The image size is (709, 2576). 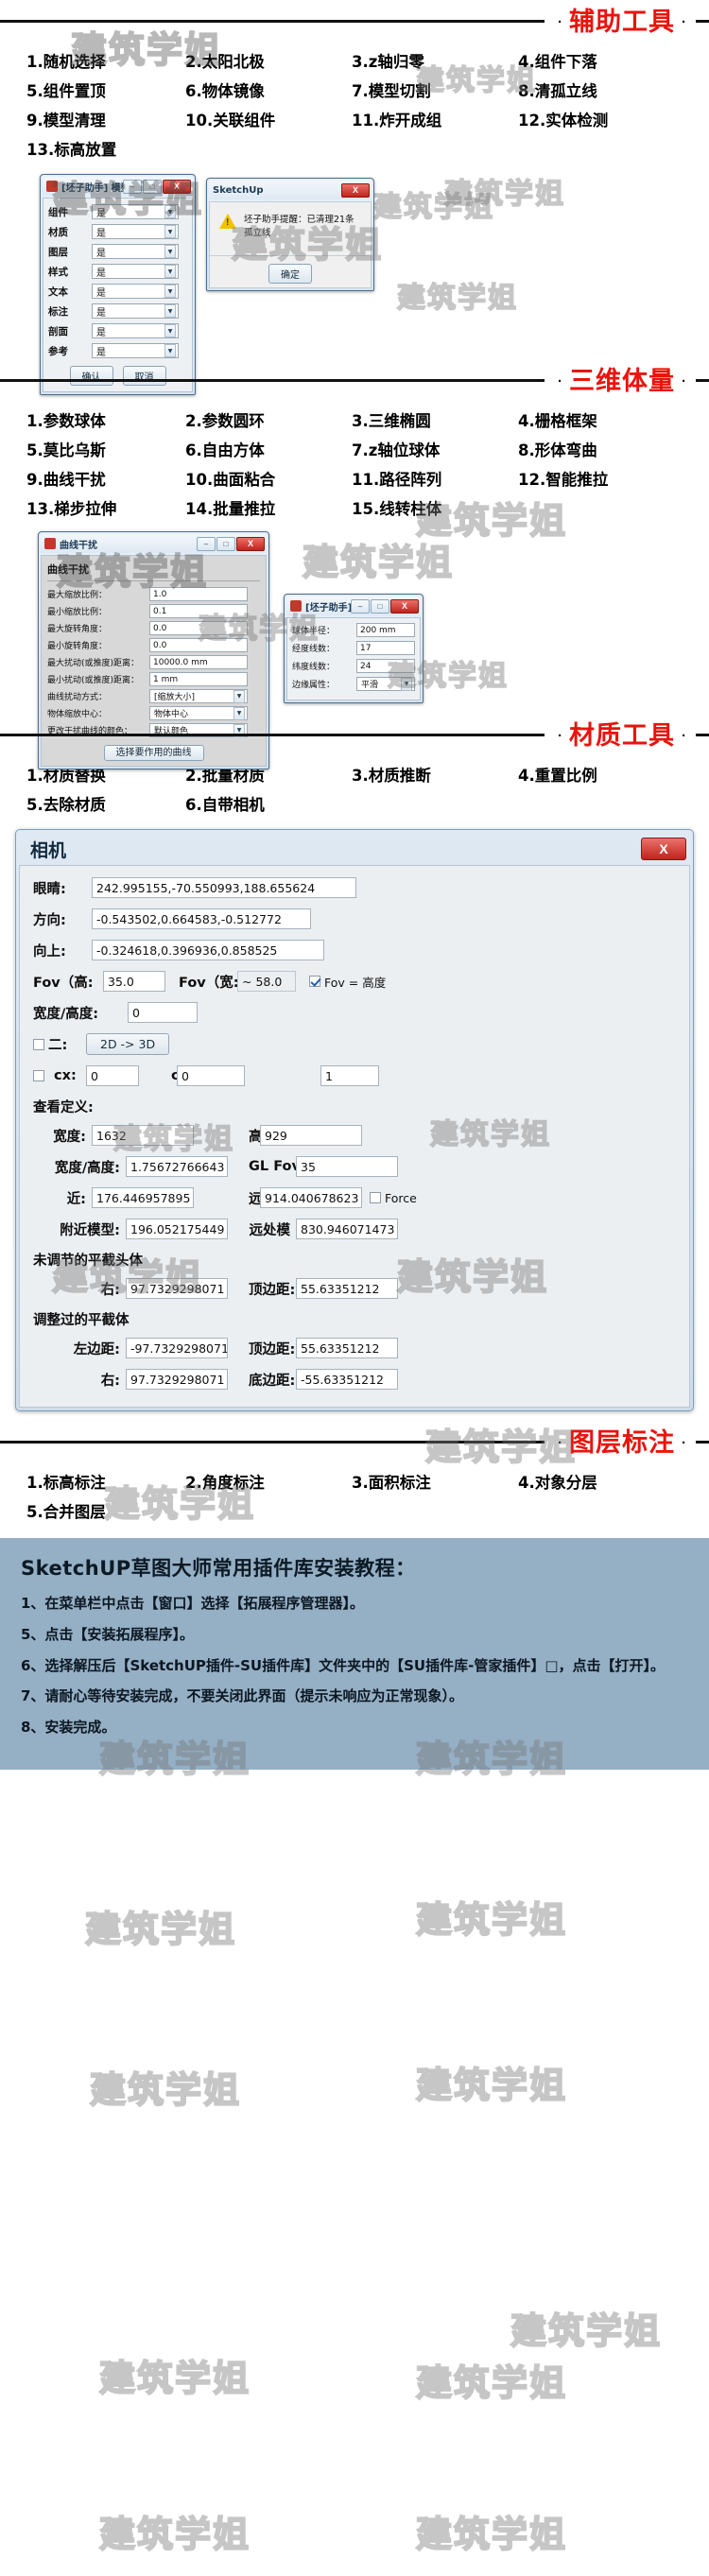 What do you see at coordinates (601, 419) in the screenshot?
I see `tool-item: 4.栅格框架` at bounding box center [601, 419].